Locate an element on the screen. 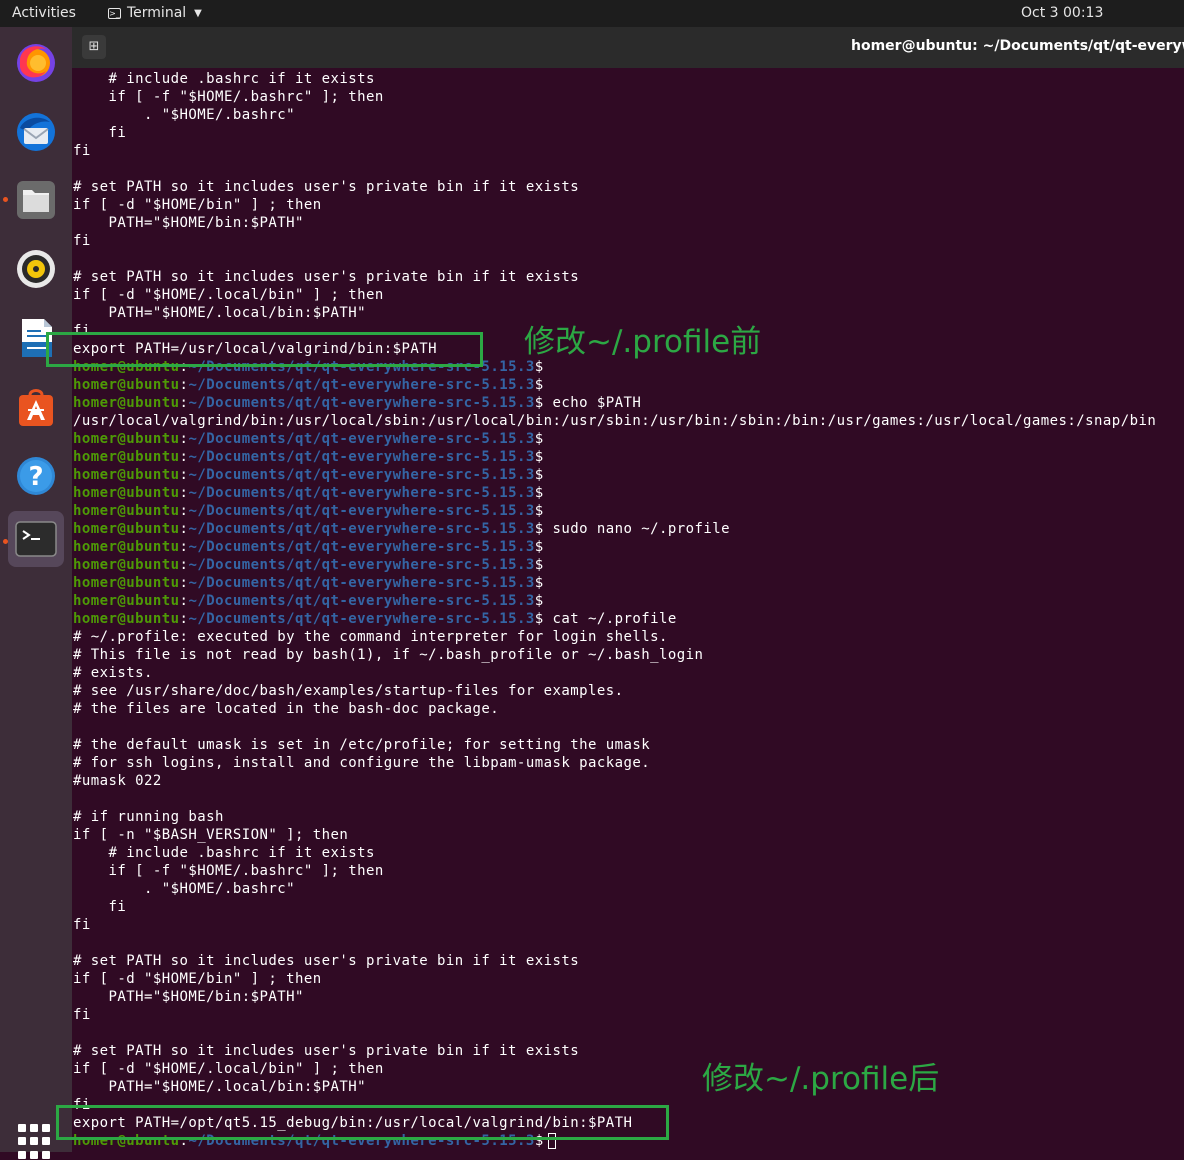 The image size is (1184, 1160). dock-item-software is located at coordinates (36, 407).